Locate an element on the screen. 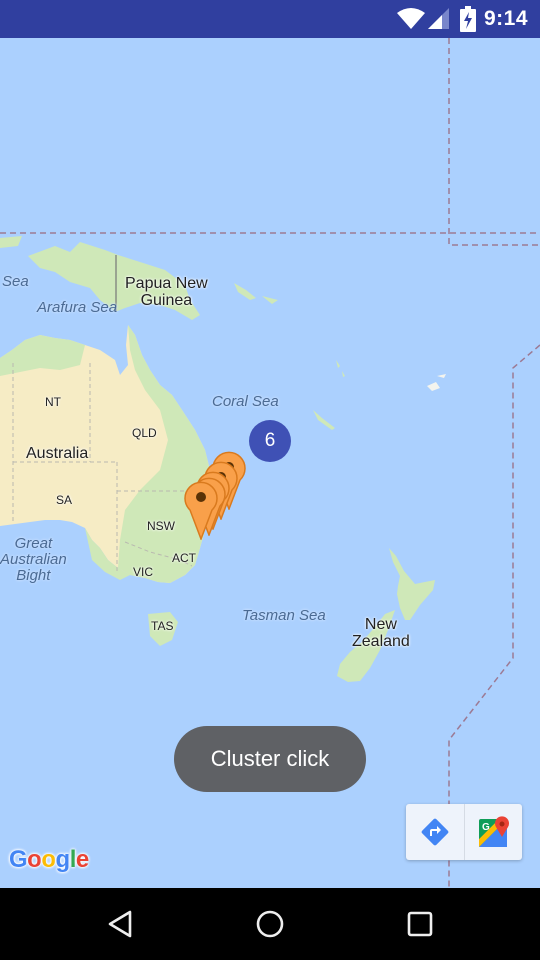  wifi-icon is located at coordinates (411, 18).